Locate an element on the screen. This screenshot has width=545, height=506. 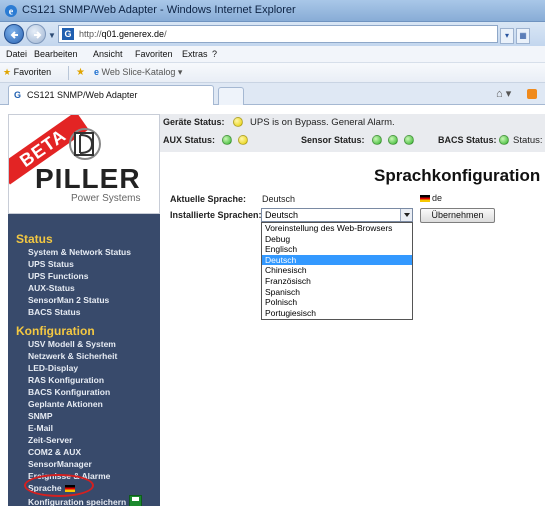
favorites-button: ★ Favoriten is located at coordinates (27, 72).